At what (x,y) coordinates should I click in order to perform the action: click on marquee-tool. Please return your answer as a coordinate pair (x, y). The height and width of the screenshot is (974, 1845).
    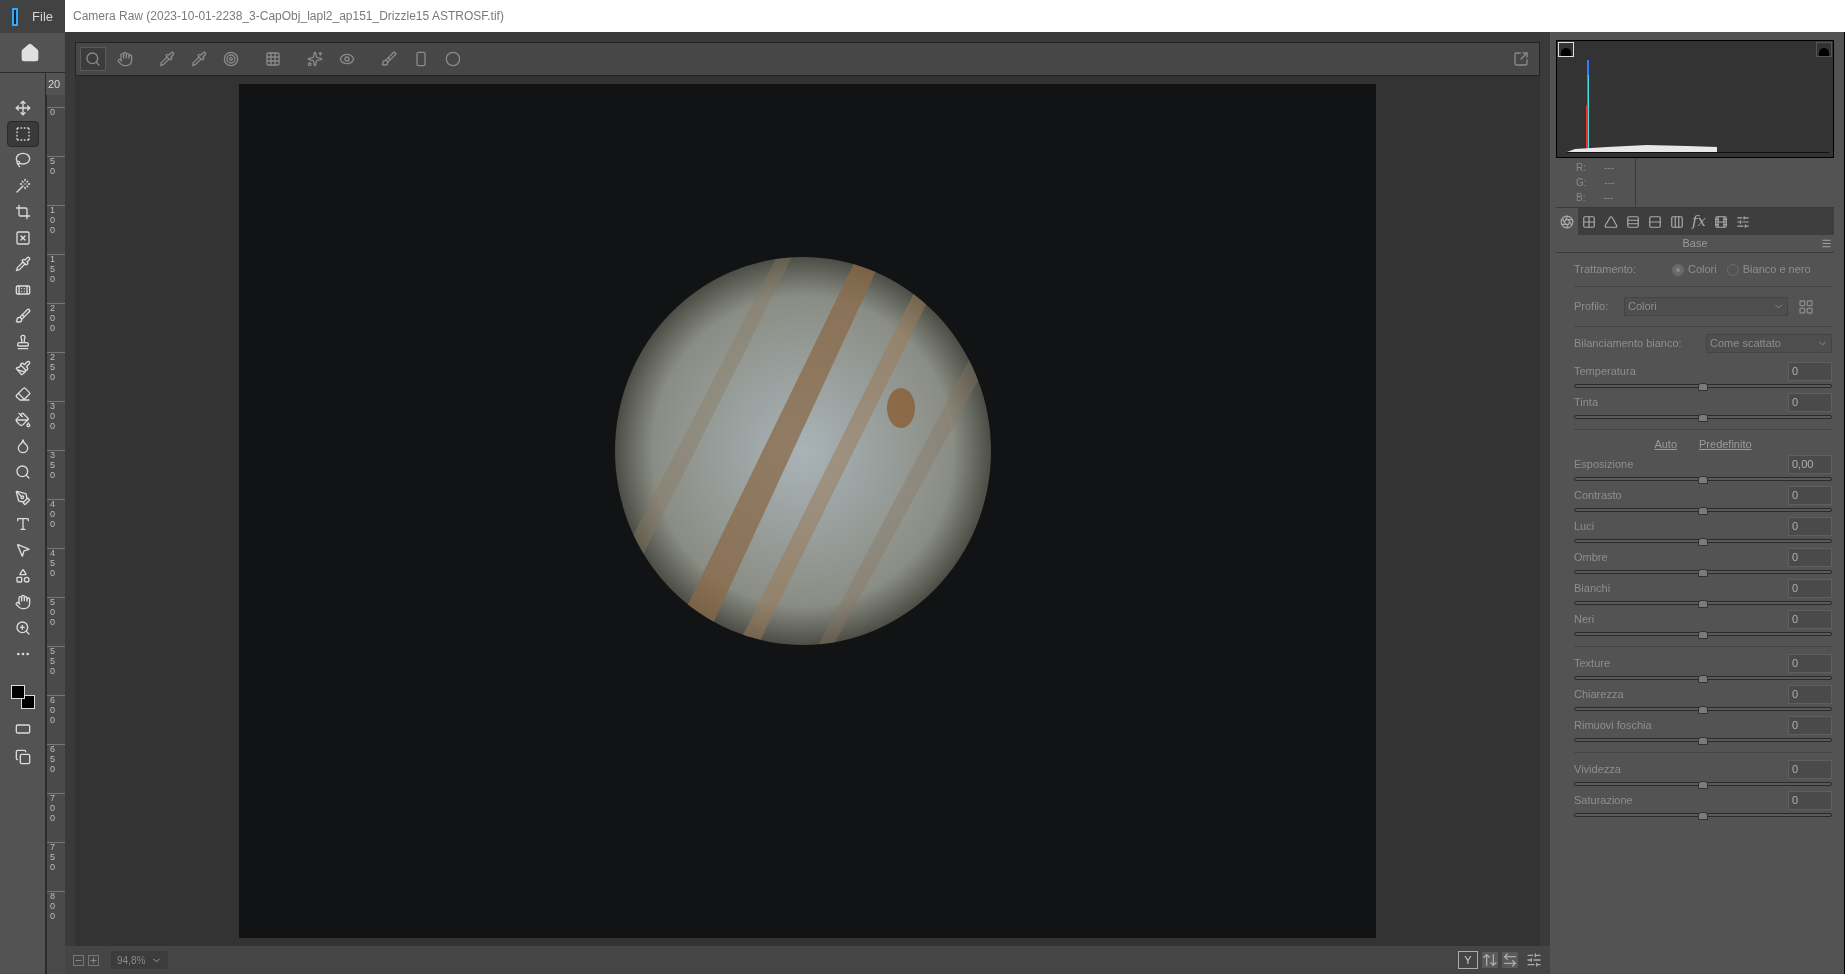
    Looking at the image, I should click on (22, 134).